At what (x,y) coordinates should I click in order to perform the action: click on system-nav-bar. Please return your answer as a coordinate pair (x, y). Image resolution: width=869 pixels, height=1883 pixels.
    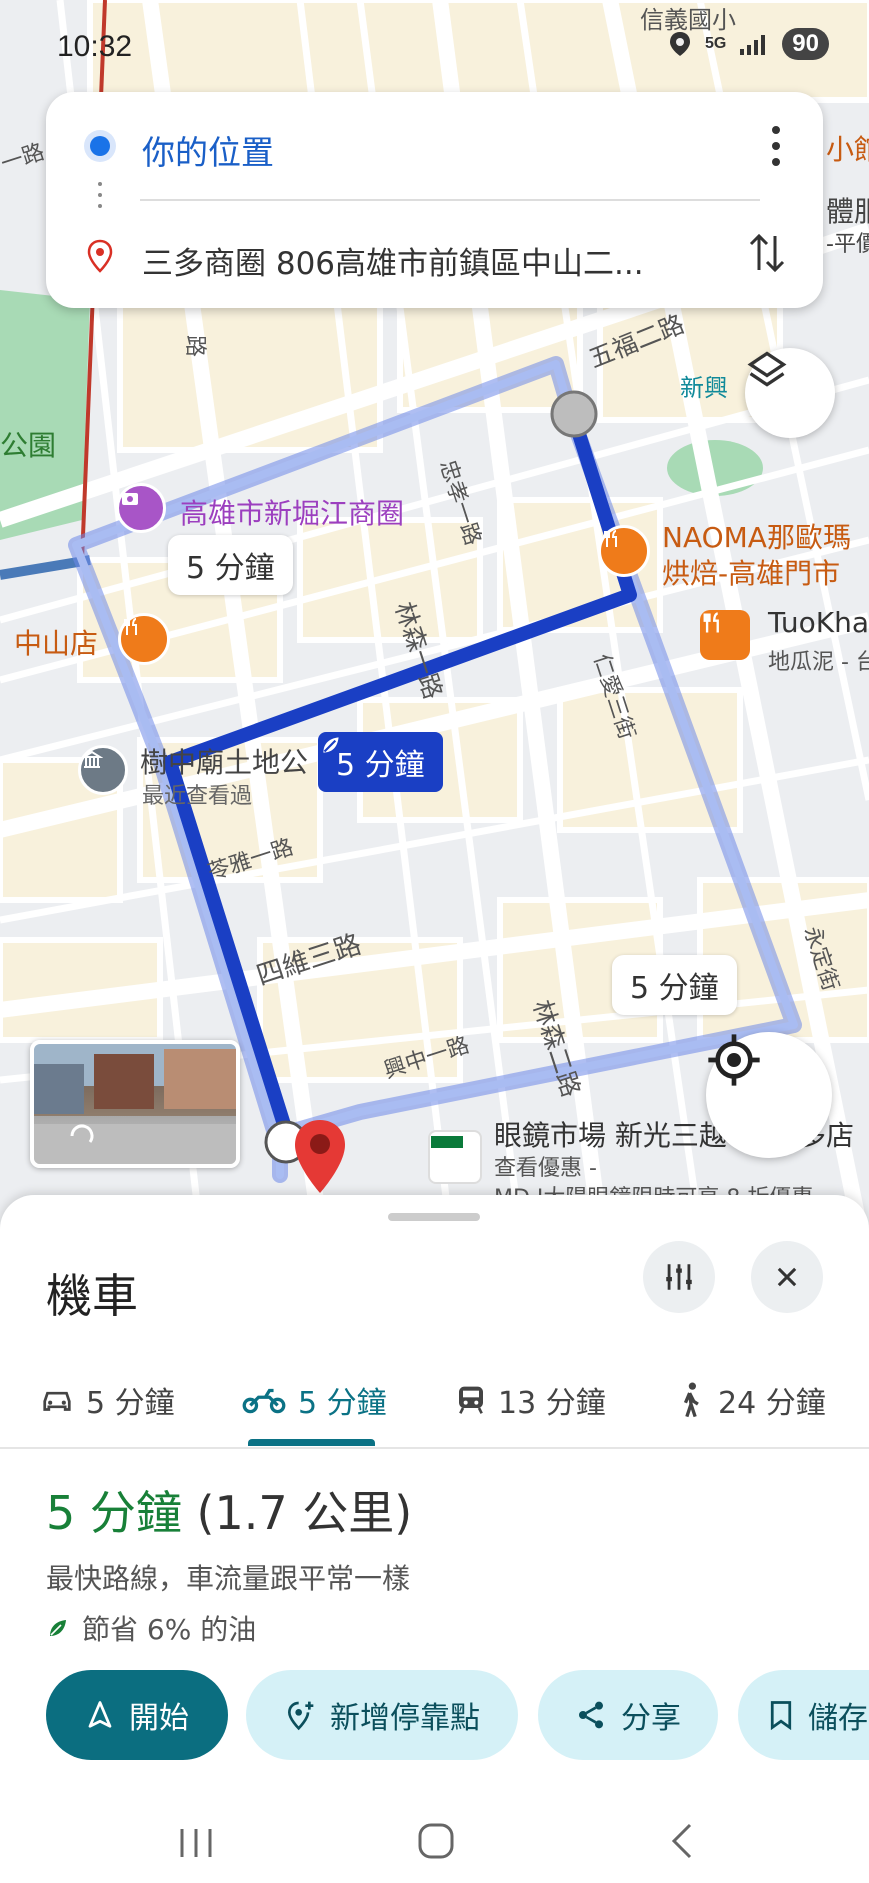
    Looking at the image, I should click on (434, 1844).